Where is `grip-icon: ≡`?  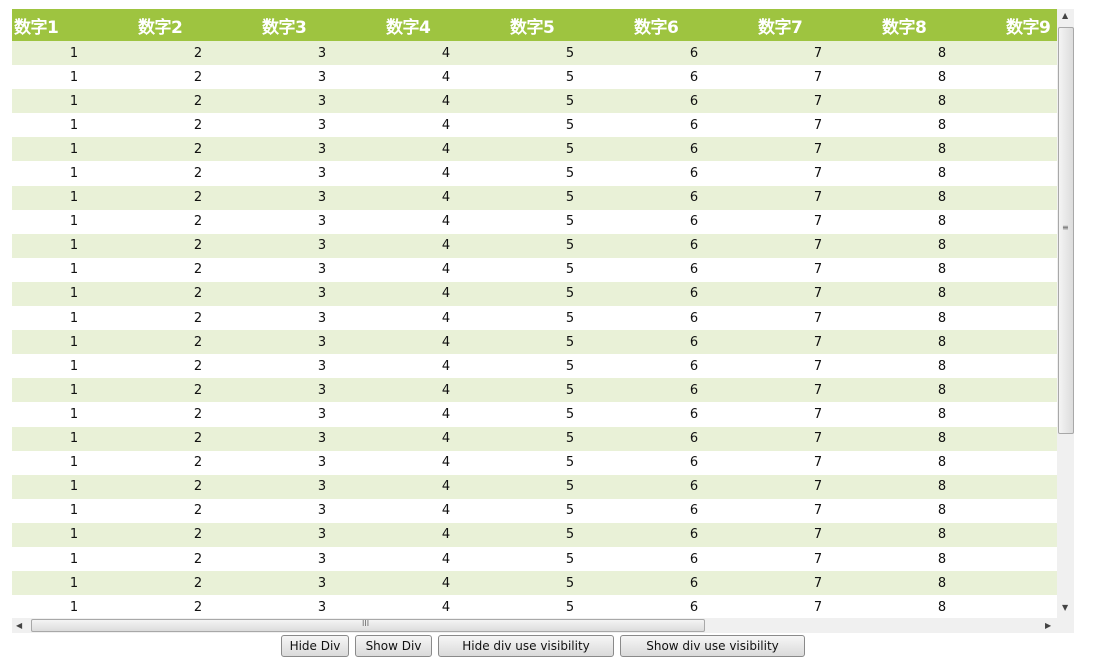
grip-icon: ≡ is located at coordinates (1065, 227).